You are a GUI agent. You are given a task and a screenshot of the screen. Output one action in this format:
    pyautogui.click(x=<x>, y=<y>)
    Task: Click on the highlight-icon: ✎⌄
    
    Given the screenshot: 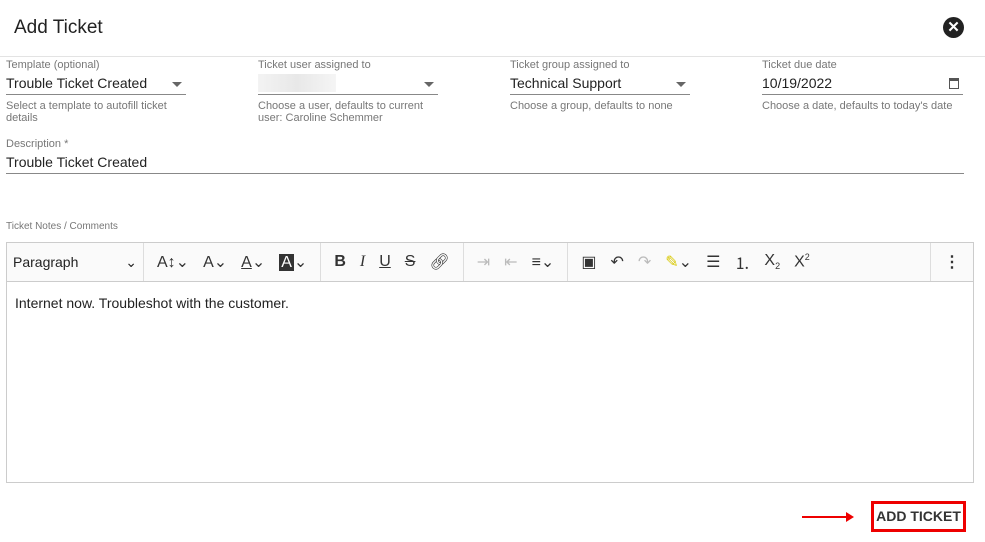 What is the action you would take?
    pyautogui.click(x=678, y=262)
    